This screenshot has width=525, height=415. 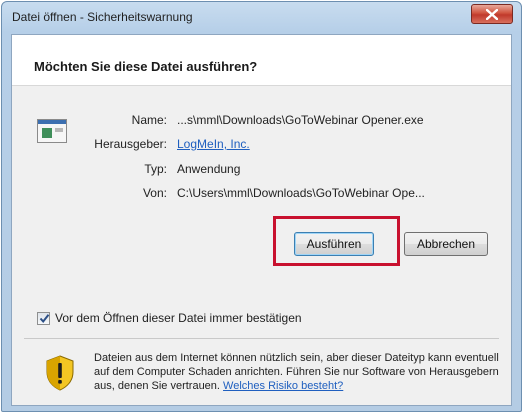 I want to click on type-label: Typ:, so click(x=155, y=169).